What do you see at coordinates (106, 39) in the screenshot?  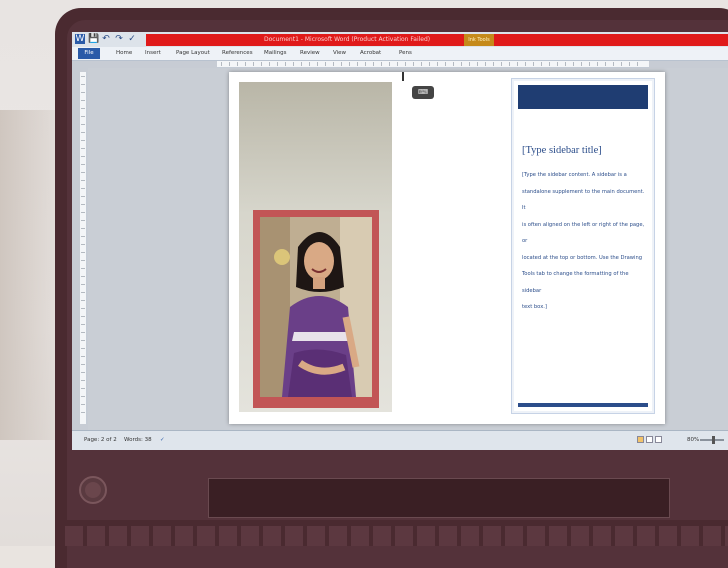 I see `undo-icon: ↶` at bounding box center [106, 39].